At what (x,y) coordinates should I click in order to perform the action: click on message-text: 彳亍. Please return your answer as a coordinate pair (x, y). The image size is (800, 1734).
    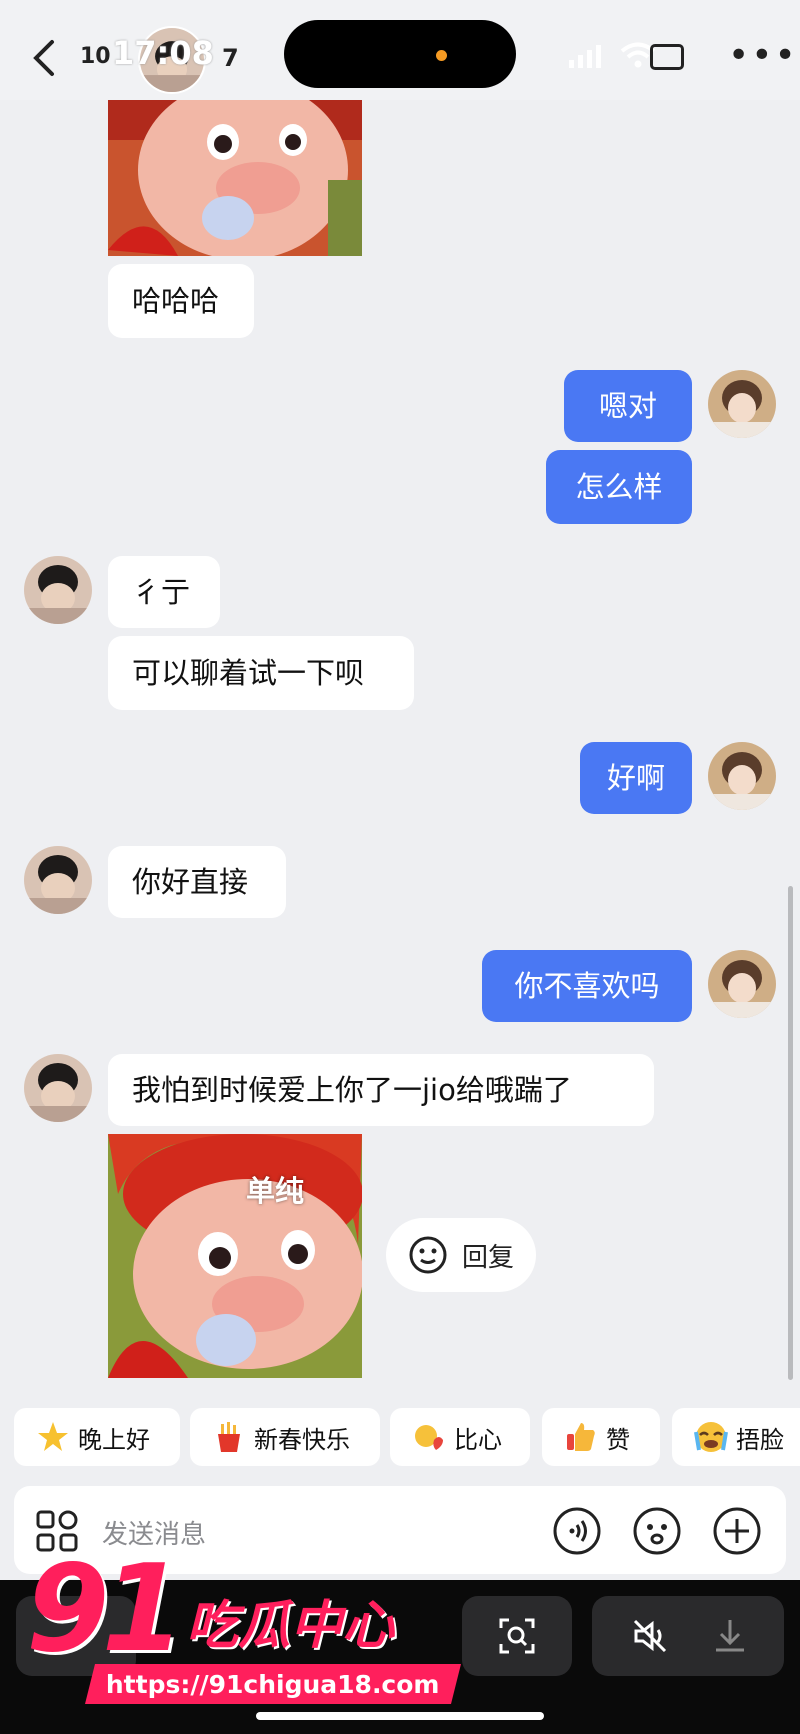
    Looking at the image, I should click on (161, 591).